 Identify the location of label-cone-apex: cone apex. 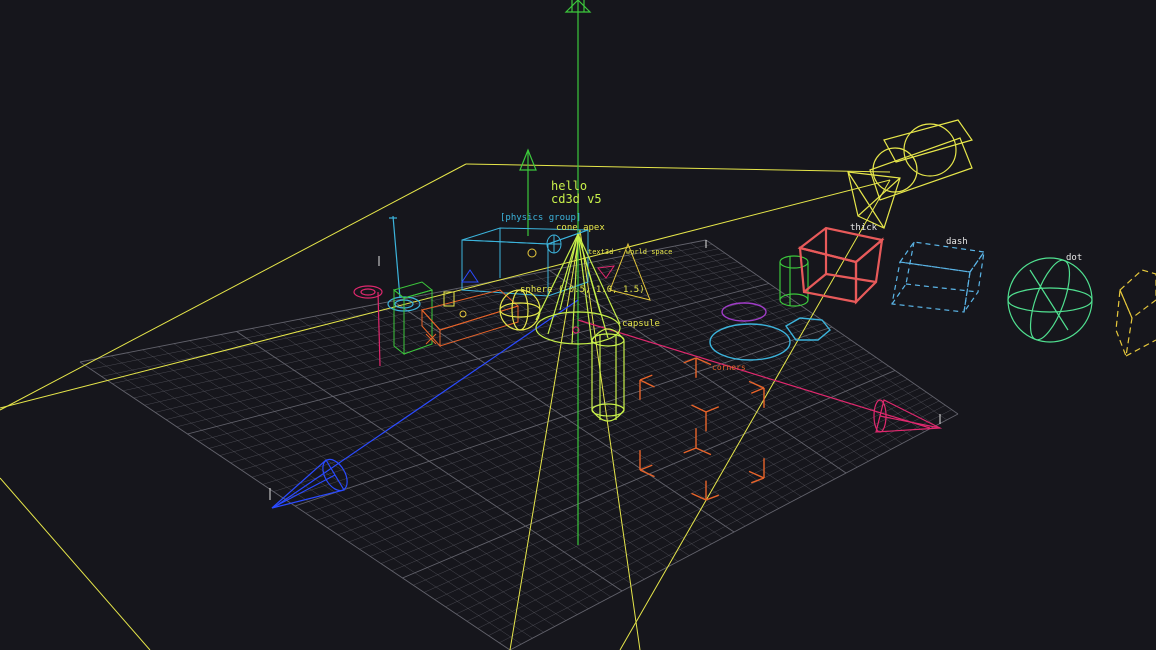
(580, 228).